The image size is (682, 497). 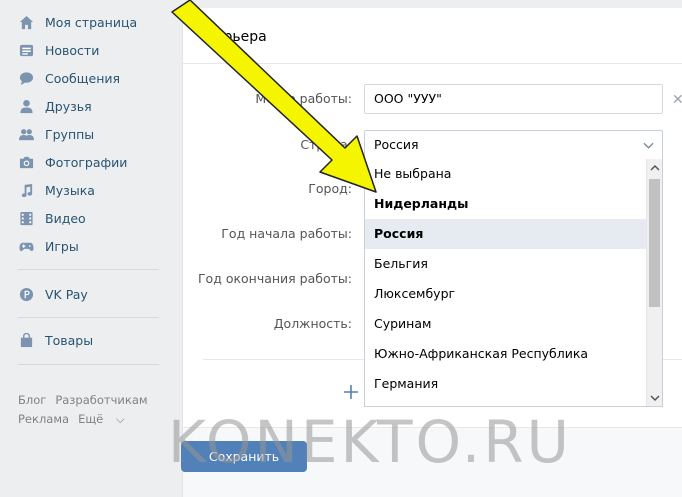 What do you see at coordinates (26, 246) in the screenshot?
I see `gamepad-icon` at bounding box center [26, 246].